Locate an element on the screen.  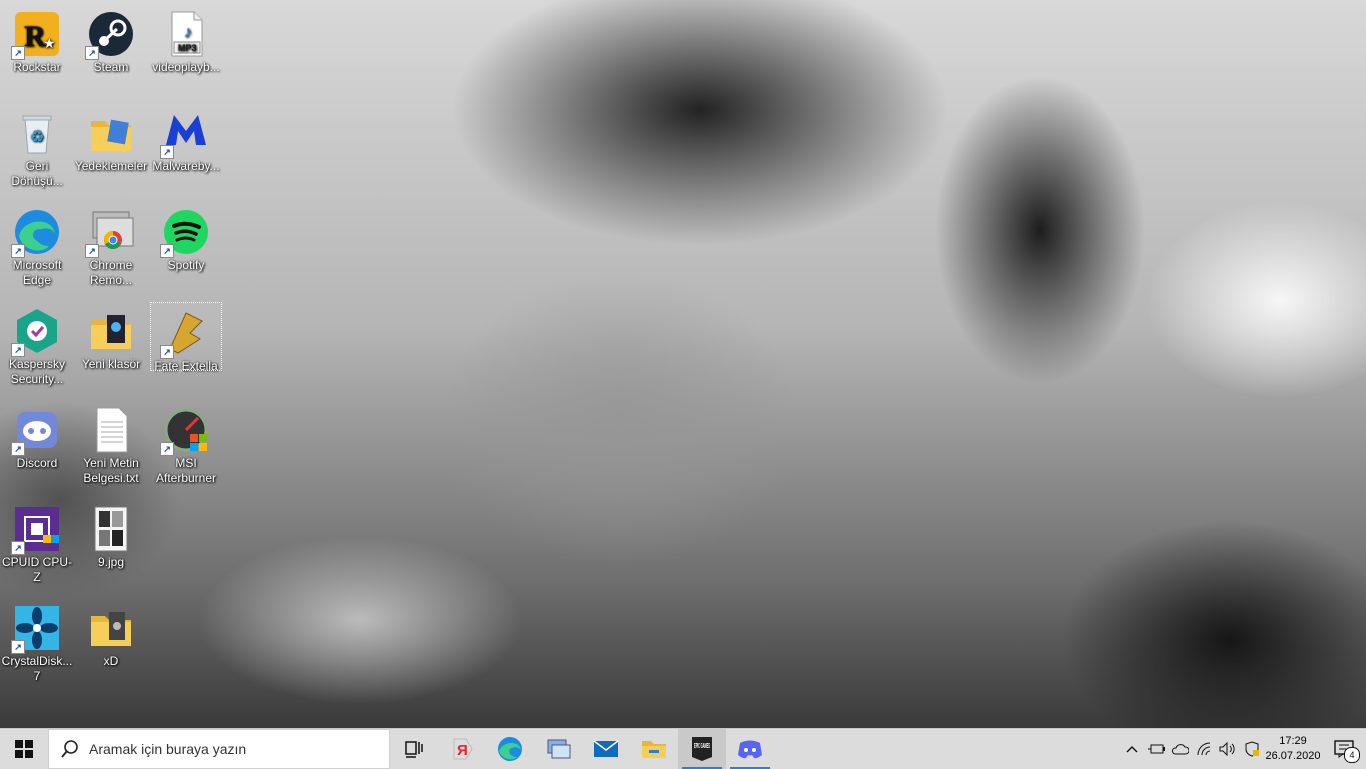
chevron-up-icon is located at coordinates (1132, 749).